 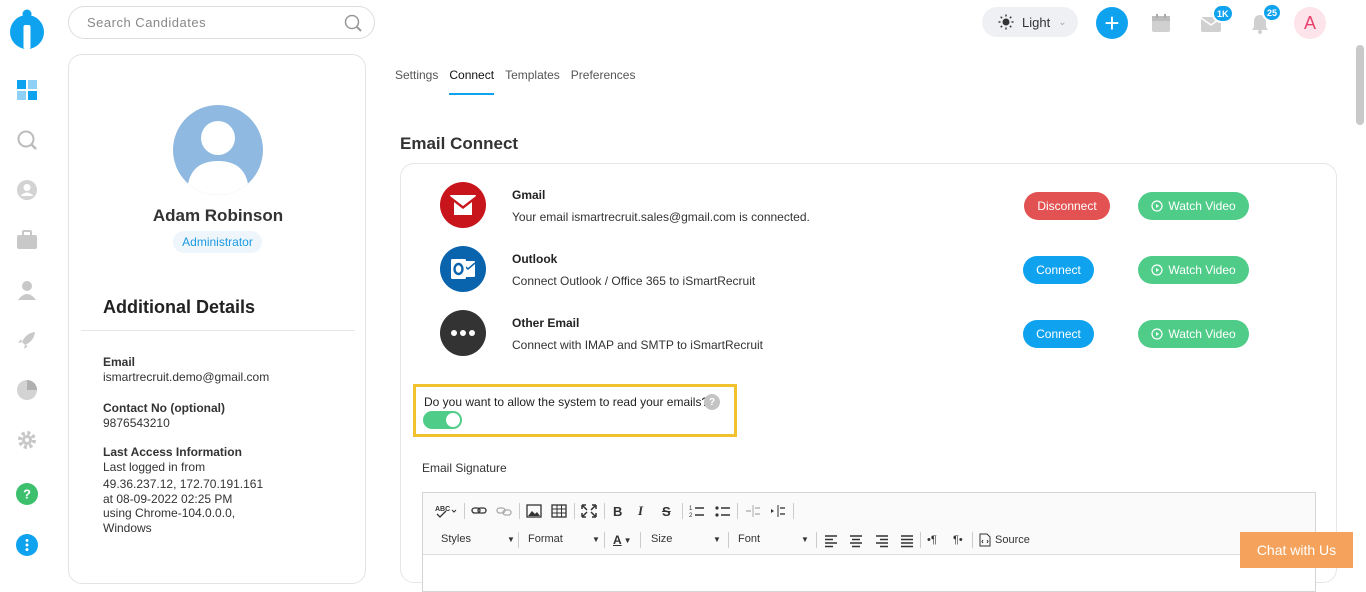 I want to click on contact-detail: Contact No (optional) 9876543210, so click(x=164, y=416).